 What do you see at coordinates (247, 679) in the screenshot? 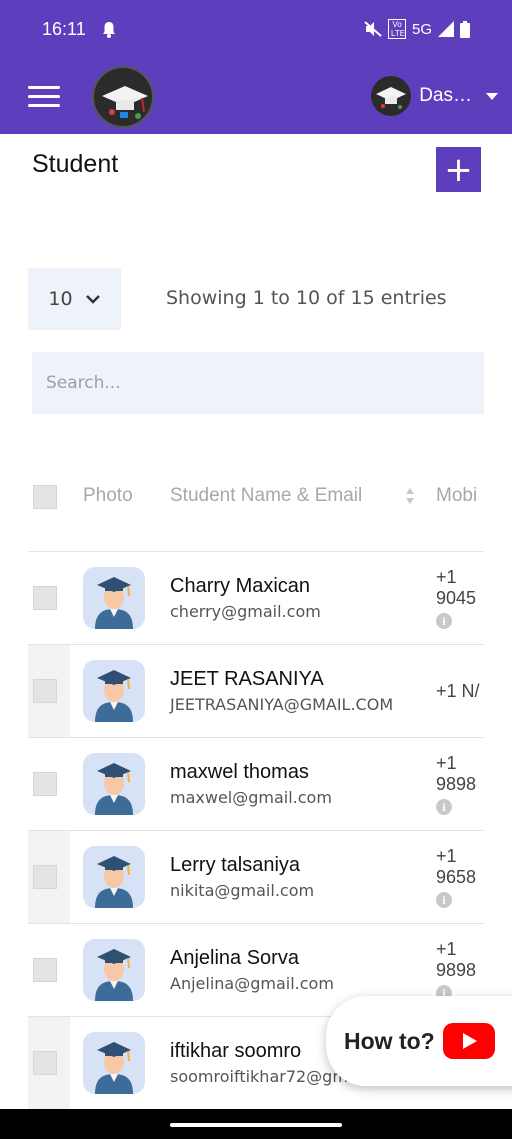
I see `student-name: JEET RASANIYA` at bounding box center [247, 679].